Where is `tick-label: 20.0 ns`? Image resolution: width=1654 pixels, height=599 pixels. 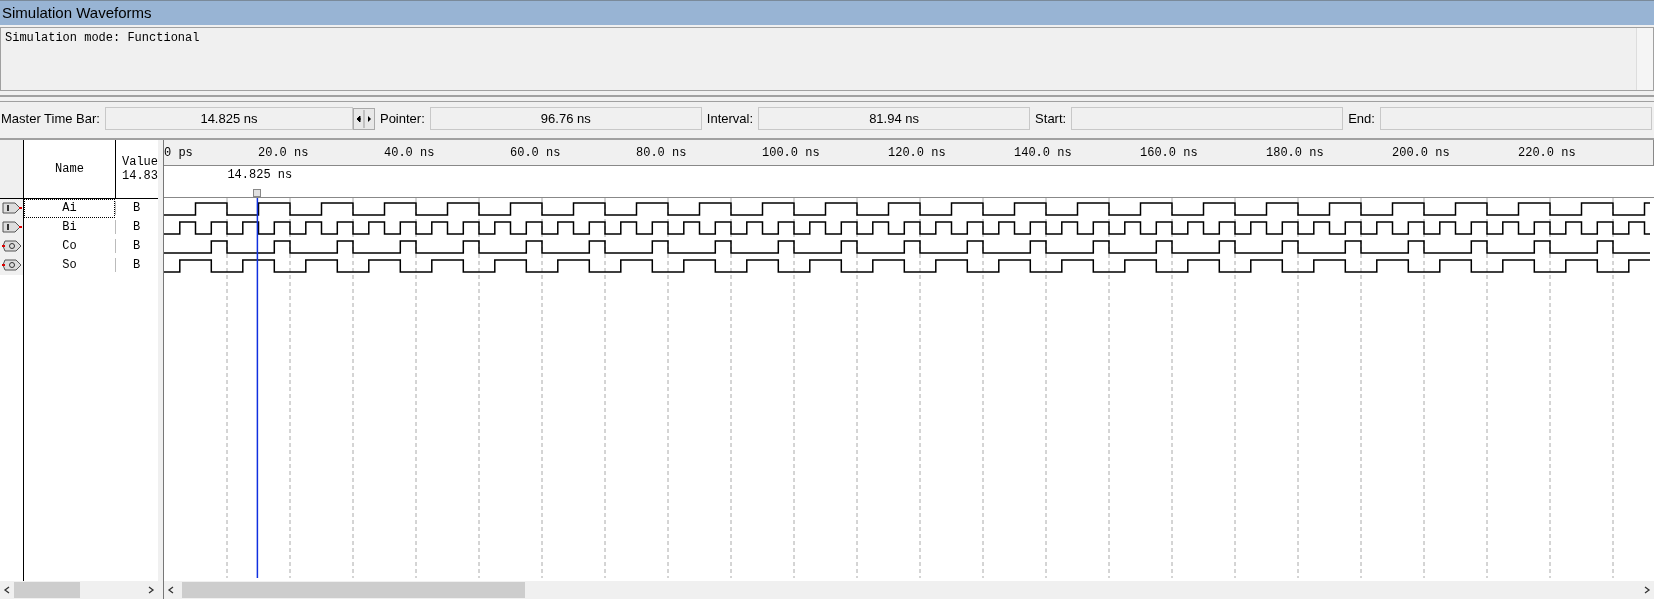
tick-label: 20.0 ns is located at coordinates (283, 153).